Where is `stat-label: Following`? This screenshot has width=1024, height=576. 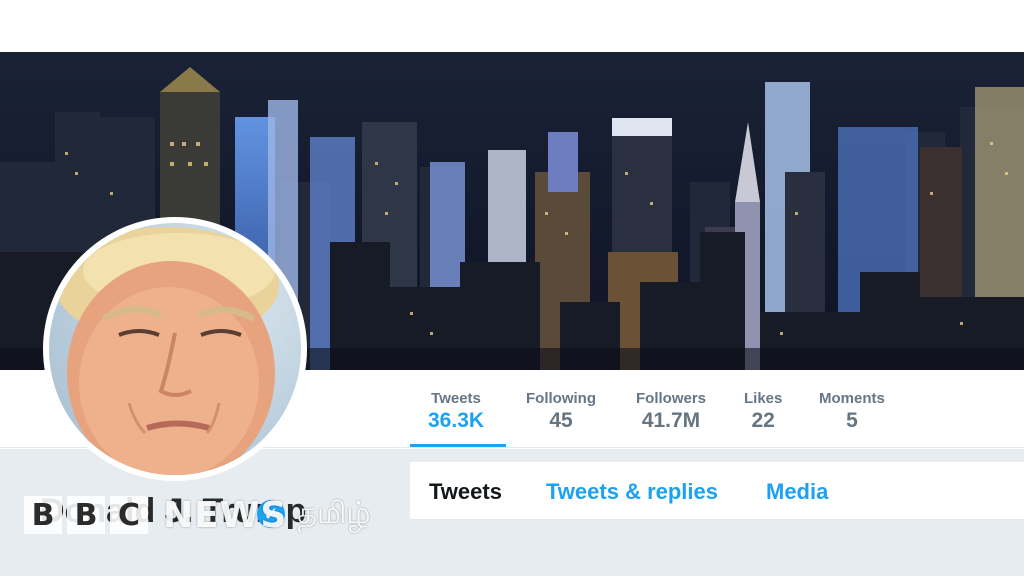
stat-label: Following is located at coordinates (561, 398).